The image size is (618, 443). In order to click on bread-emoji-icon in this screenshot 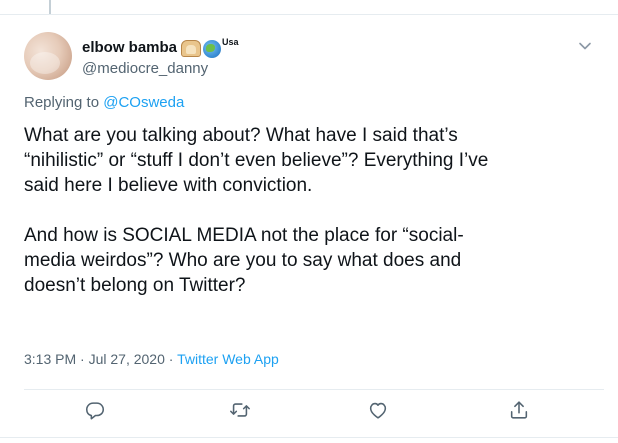, I will do `click(191, 48)`.